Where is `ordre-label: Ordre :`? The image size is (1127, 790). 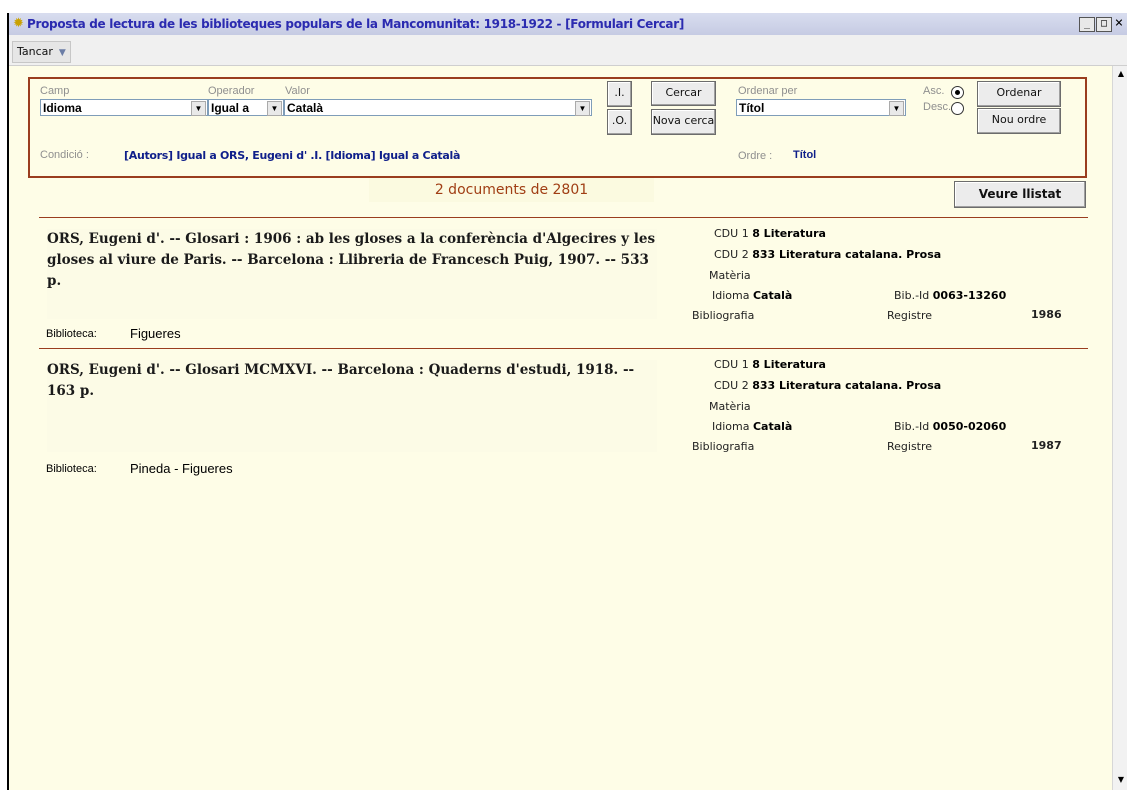 ordre-label: Ordre : is located at coordinates (755, 156).